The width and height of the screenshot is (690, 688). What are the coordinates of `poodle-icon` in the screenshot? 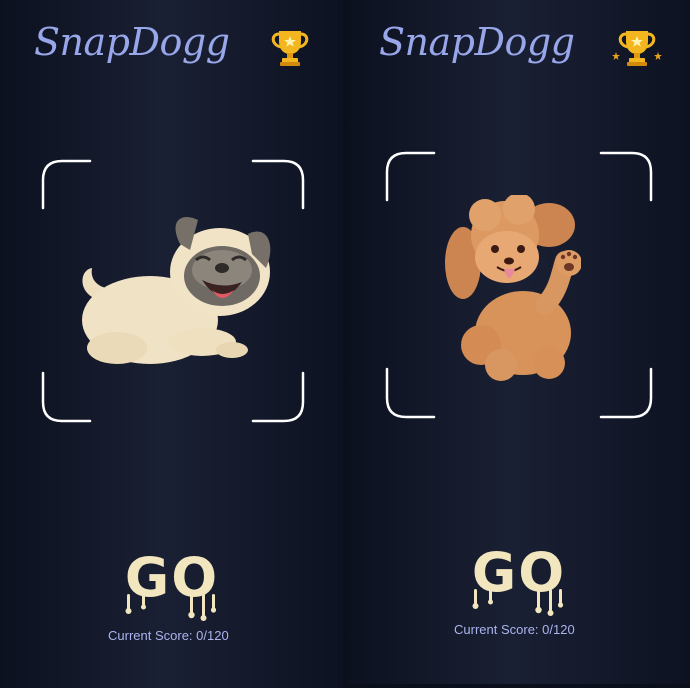 It's located at (513, 288).